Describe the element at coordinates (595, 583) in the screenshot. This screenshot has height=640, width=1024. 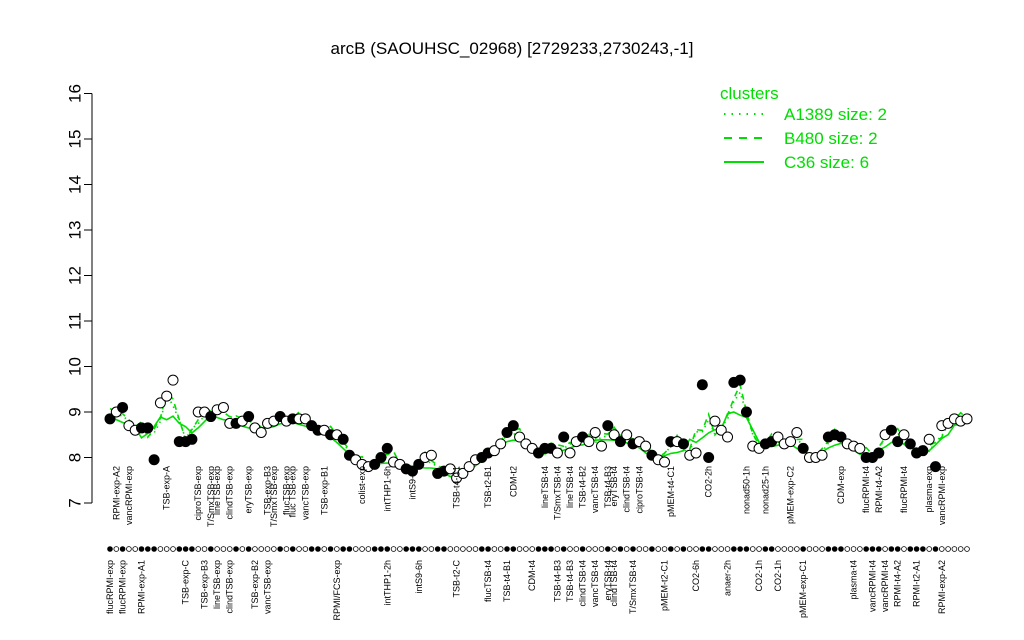
I see `bottom-sample-label: vancTSB-t4` at that location.